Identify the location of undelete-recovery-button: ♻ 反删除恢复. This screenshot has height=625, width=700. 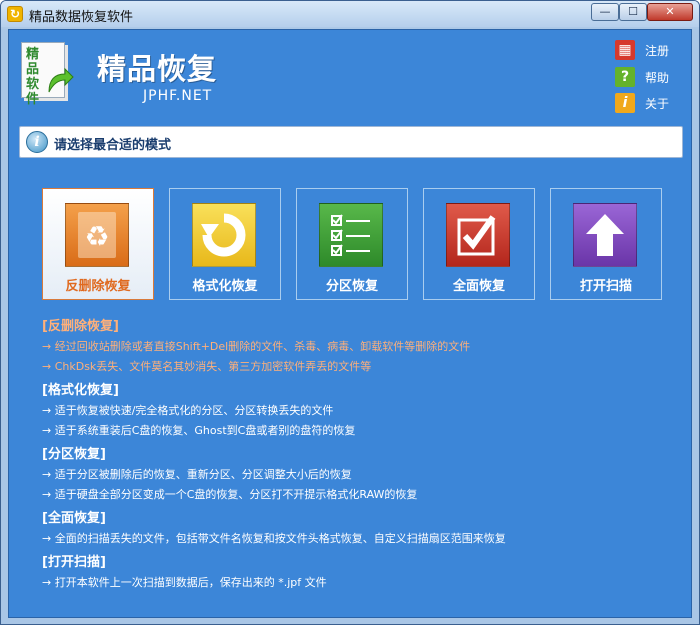
(98, 244).